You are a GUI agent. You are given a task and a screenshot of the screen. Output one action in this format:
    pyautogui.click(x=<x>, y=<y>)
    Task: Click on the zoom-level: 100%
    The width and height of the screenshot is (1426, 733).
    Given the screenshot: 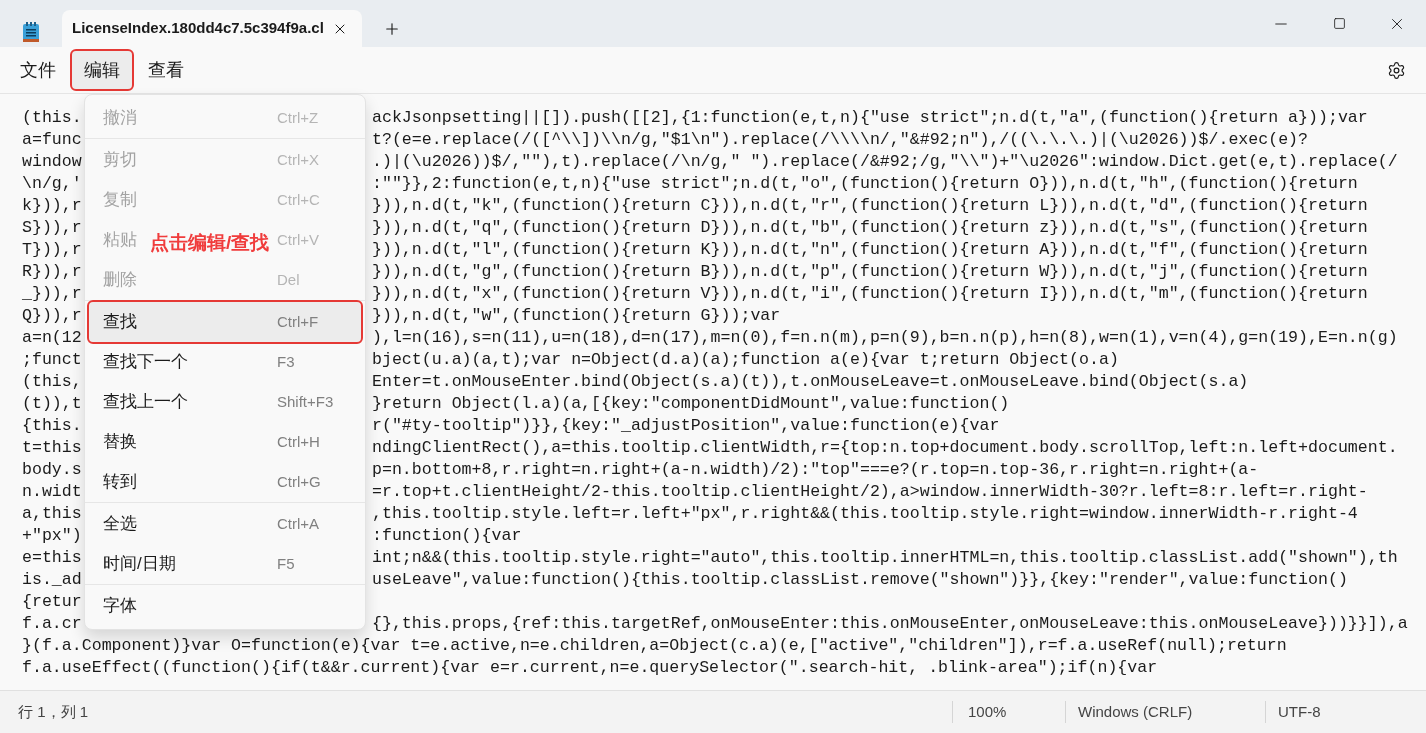 What is the action you would take?
    pyautogui.click(x=987, y=711)
    